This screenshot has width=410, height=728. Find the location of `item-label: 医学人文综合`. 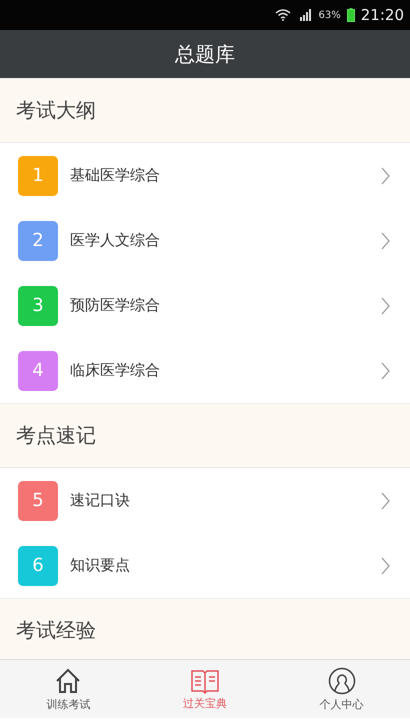

item-label: 医学人文综合 is located at coordinates (115, 240).